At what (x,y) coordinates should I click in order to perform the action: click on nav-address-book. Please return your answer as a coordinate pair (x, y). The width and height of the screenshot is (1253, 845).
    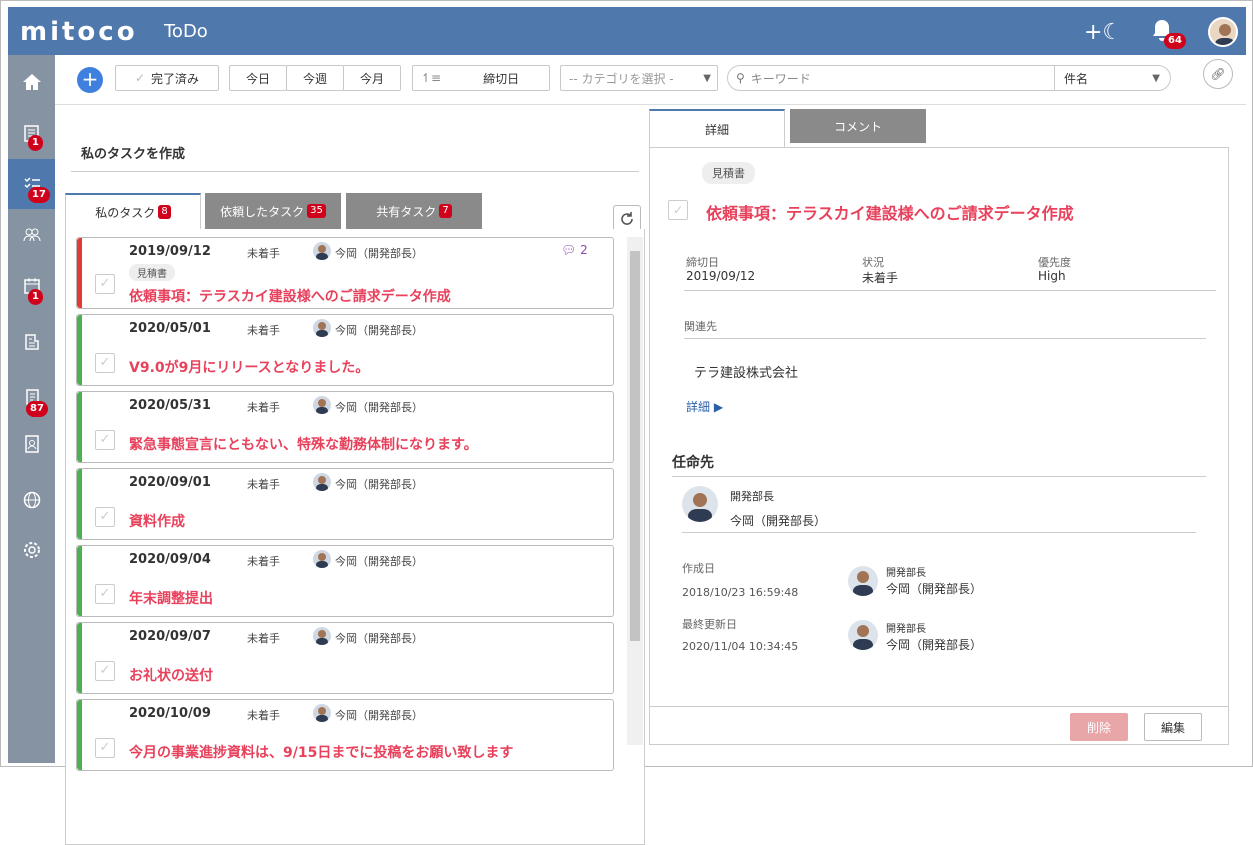
    Looking at the image, I should click on (31, 444).